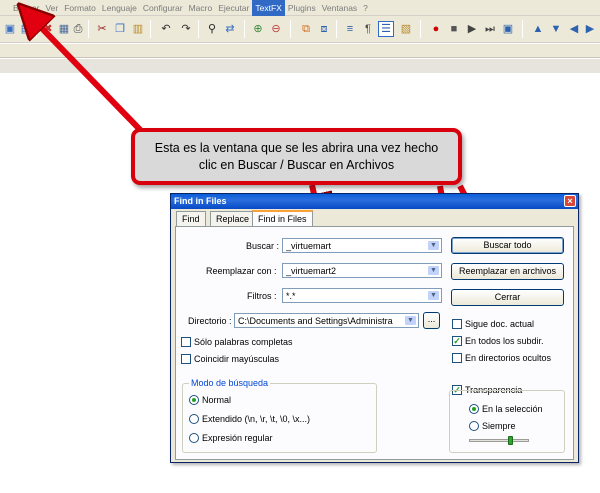  Describe the element at coordinates (368, 29) in the screenshot. I see `show-all-chars-icon: ¶` at that location.